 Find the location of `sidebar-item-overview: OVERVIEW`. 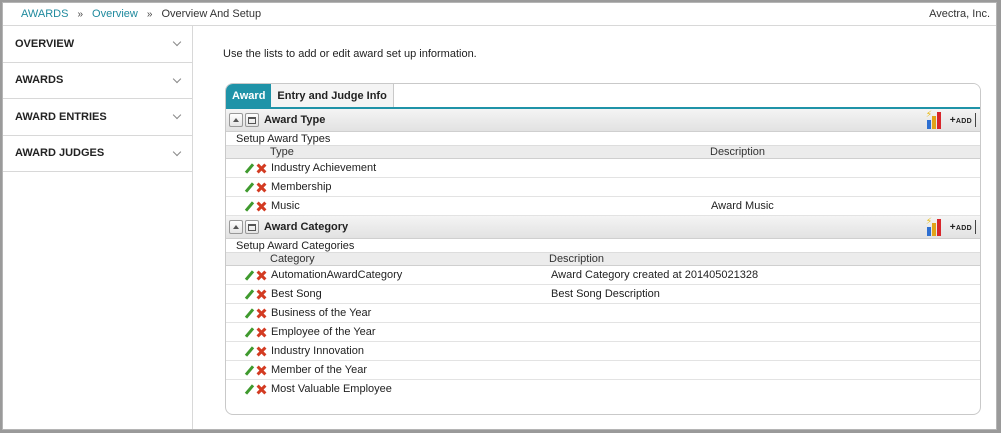

sidebar-item-overview: OVERVIEW is located at coordinates (97, 44).